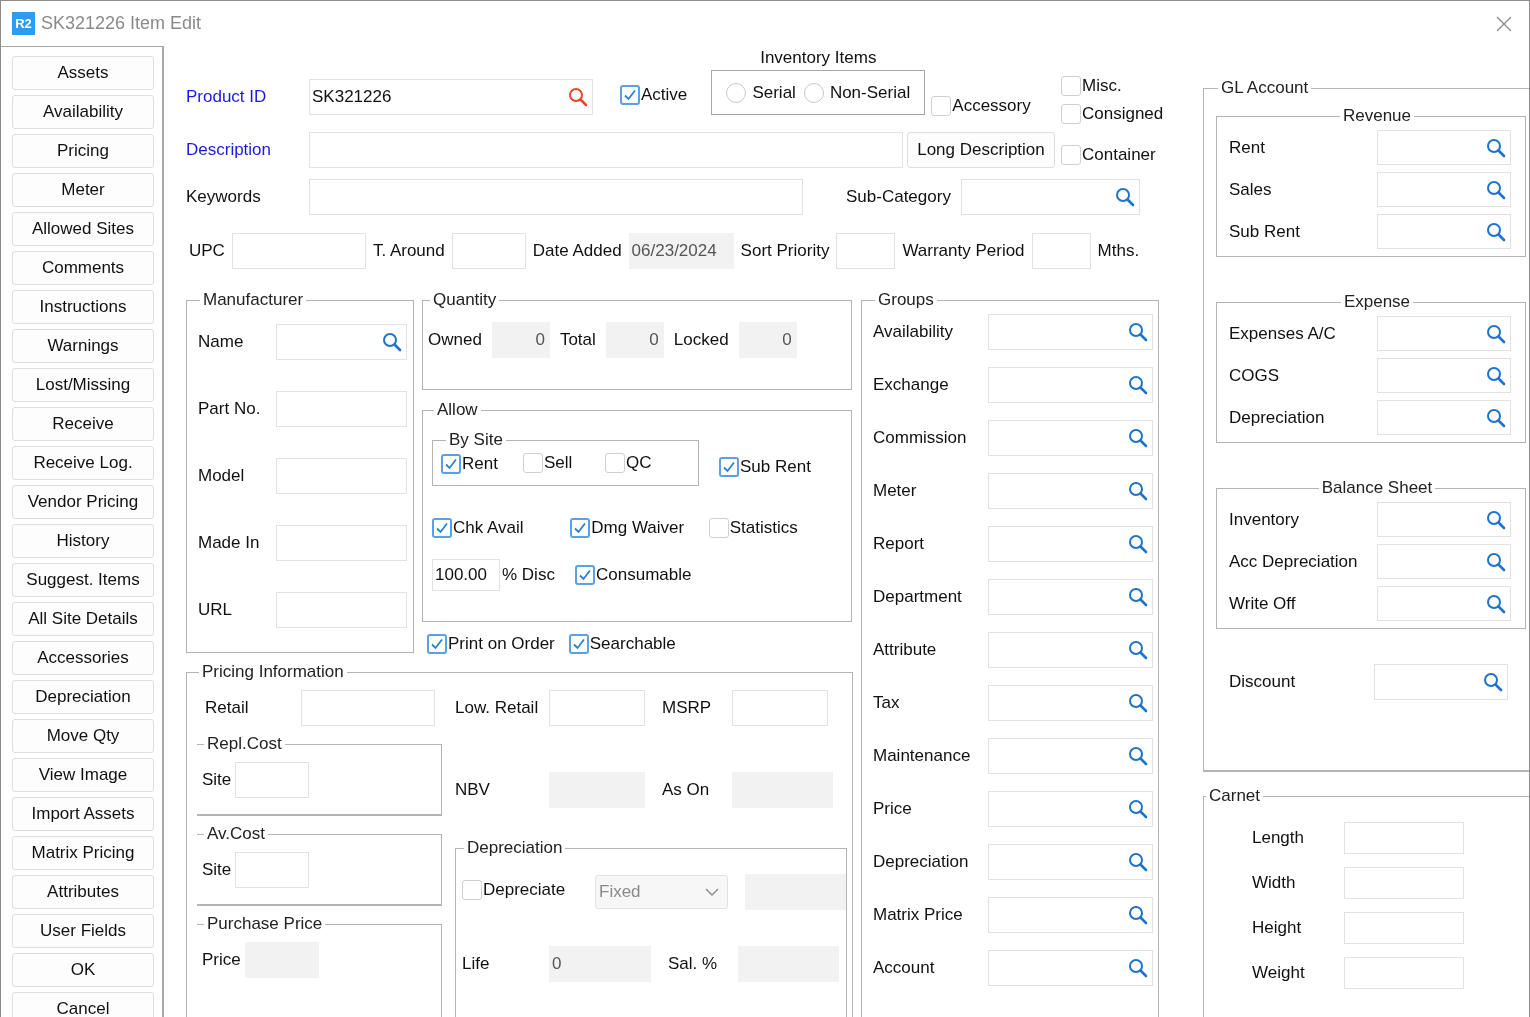 This screenshot has width=1530, height=1017. What do you see at coordinates (83, 268) in the screenshot?
I see `sidebar-button: Comments` at bounding box center [83, 268].